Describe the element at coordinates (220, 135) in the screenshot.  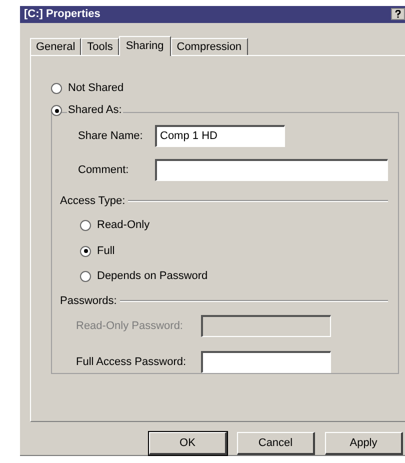
I see `input-field: Comp 1 HD` at that location.